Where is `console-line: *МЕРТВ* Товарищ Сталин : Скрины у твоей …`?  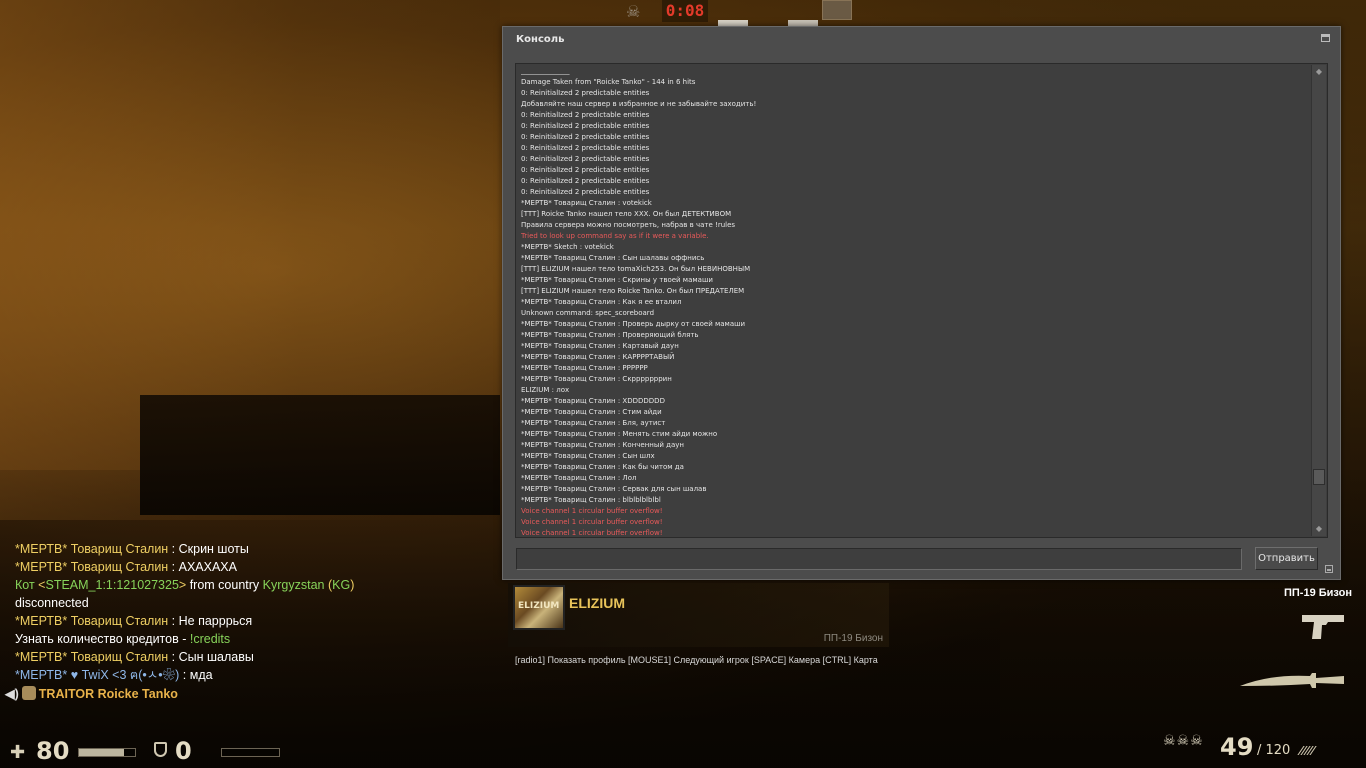 console-line: *МЕРТВ* Товарищ Сталин : Скрины у твоей … is located at coordinates (617, 280).